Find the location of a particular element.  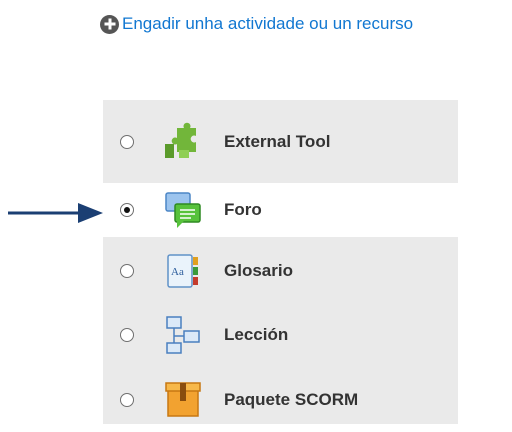

activity-radio-glosario is located at coordinates (127, 271).